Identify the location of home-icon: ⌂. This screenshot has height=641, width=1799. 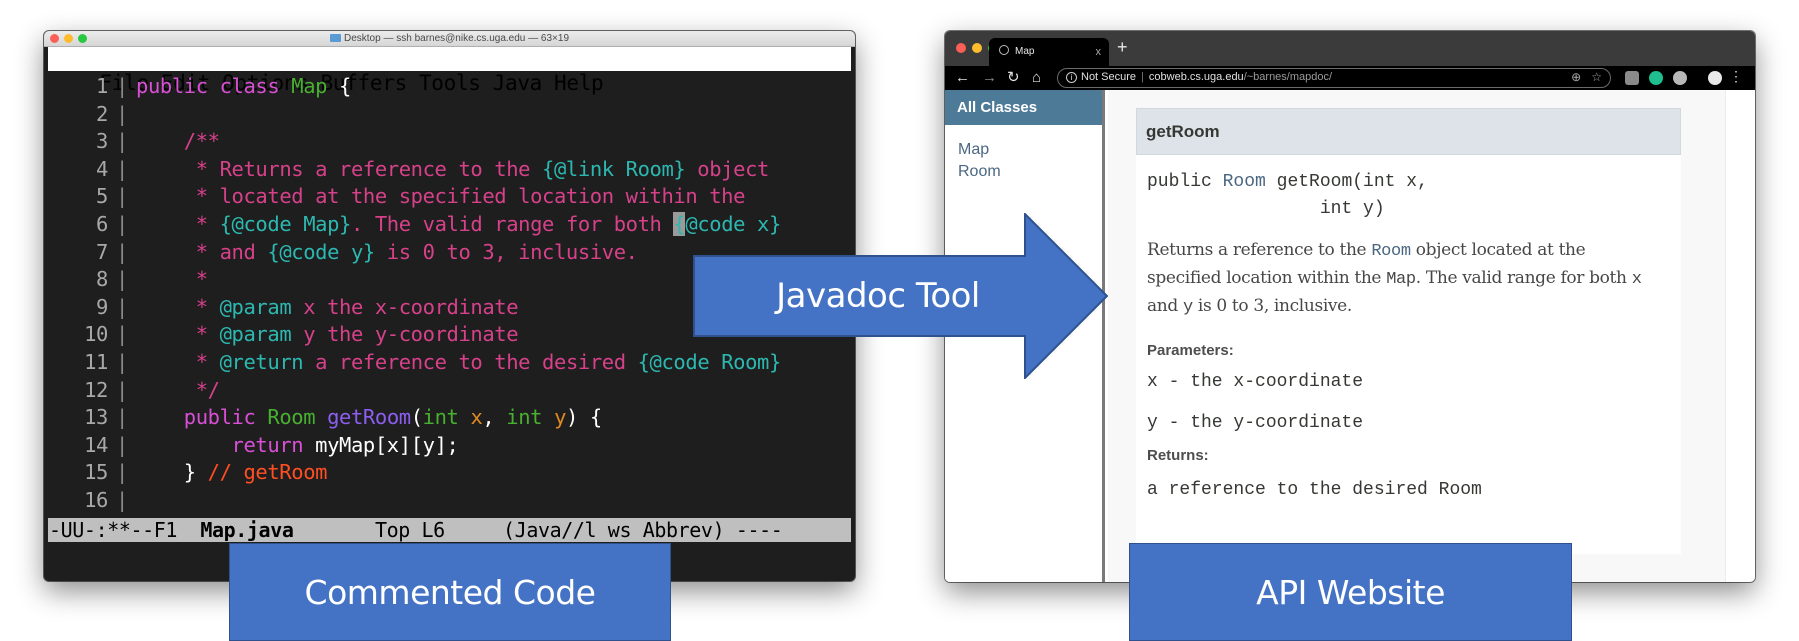
(1036, 78).